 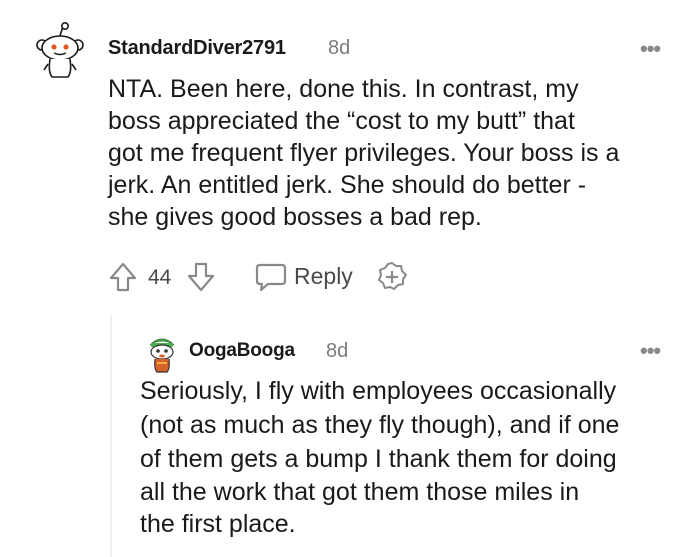 What do you see at coordinates (60, 51) in the screenshot?
I see `snoo-avatar-icon` at bounding box center [60, 51].